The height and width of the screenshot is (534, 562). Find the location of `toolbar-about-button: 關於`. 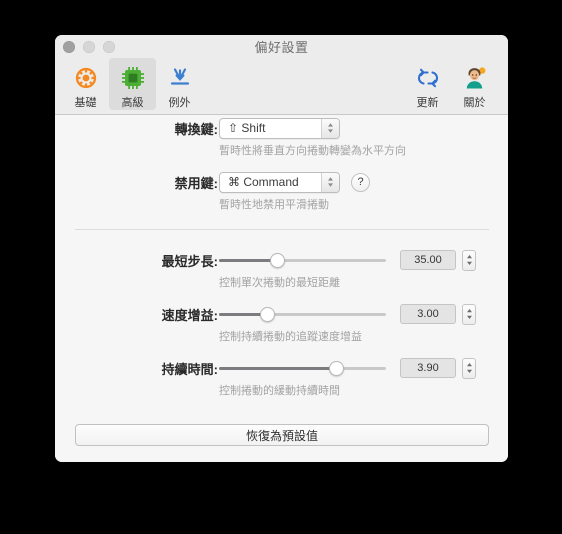

toolbar-about-button: 關於 is located at coordinates (474, 84).